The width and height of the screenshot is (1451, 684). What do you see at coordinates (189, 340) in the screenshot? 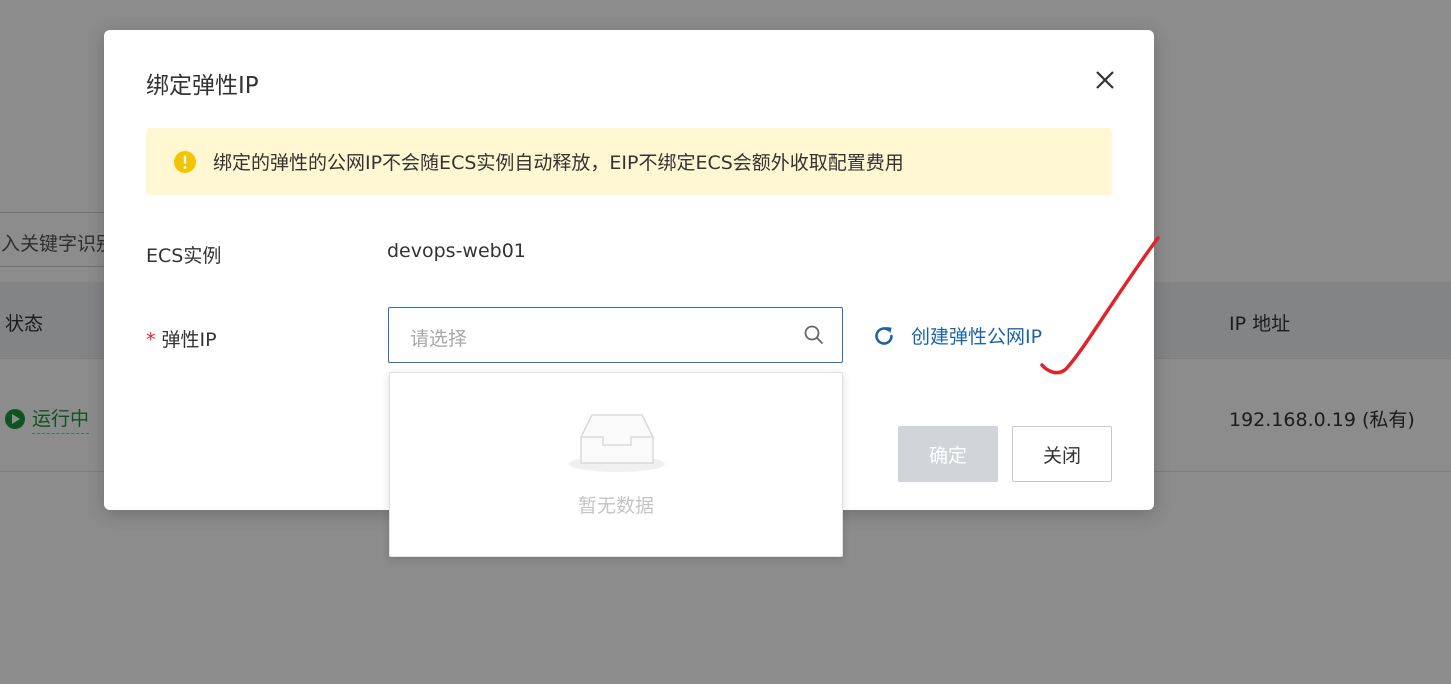
I see `eip-label-text: 弹性IP` at bounding box center [189, 340].